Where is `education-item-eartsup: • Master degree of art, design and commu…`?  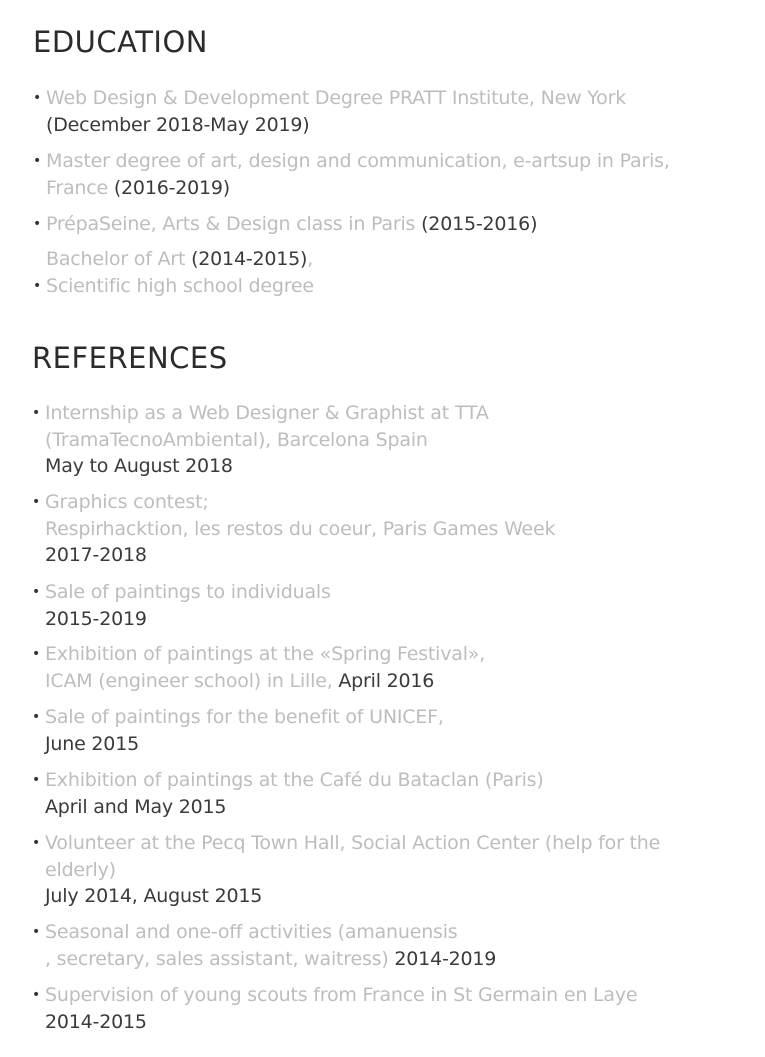
education-item-eartsup: • Master degree of art, design and commu… is located at coordinates (351, 174).